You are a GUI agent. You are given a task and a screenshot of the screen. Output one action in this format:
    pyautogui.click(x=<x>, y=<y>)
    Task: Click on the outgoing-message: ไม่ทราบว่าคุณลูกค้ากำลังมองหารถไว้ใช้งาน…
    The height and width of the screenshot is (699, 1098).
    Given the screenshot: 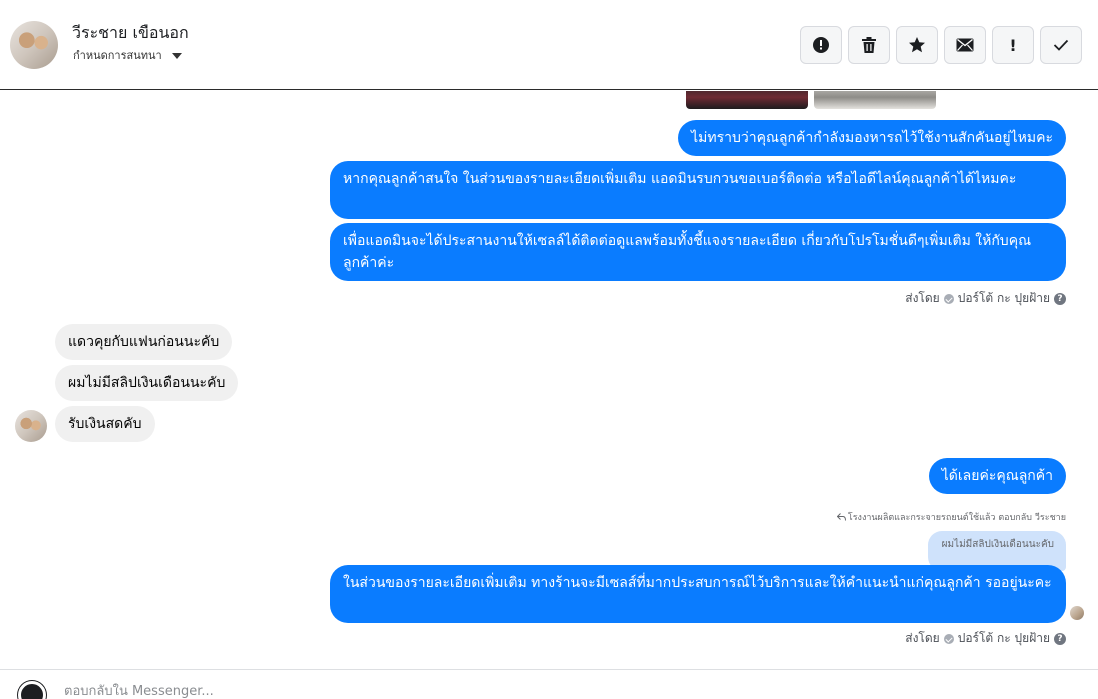 What is the action you would take?
    pyautogui.click(x=872, y=138)
    